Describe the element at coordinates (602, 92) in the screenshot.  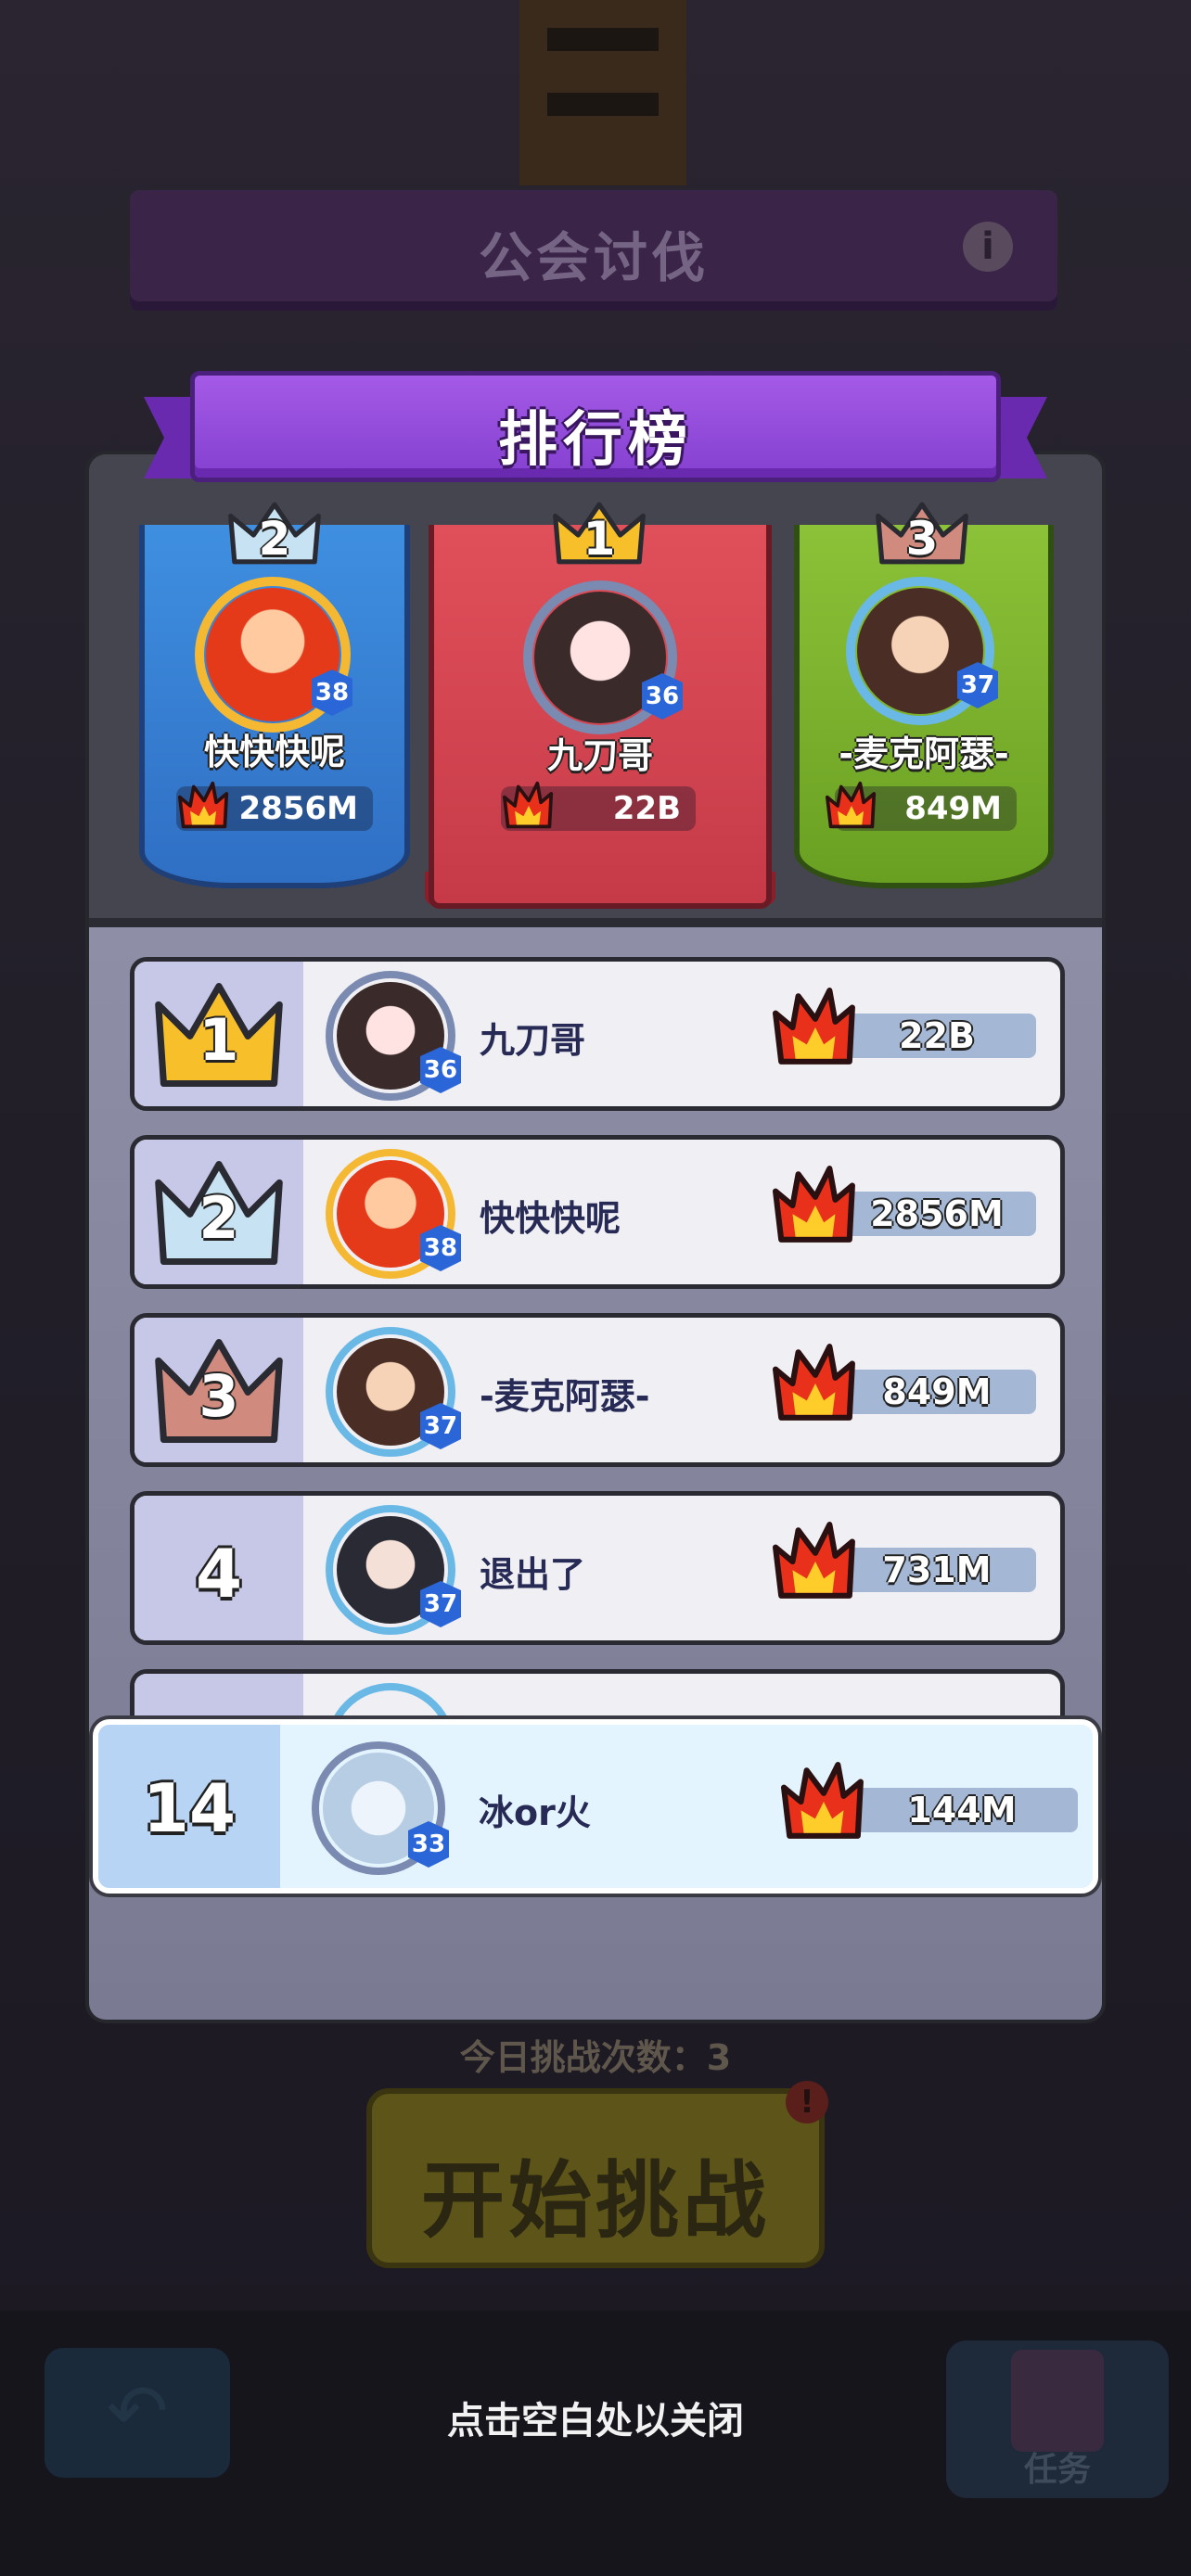
I see `background-tower` at that location.